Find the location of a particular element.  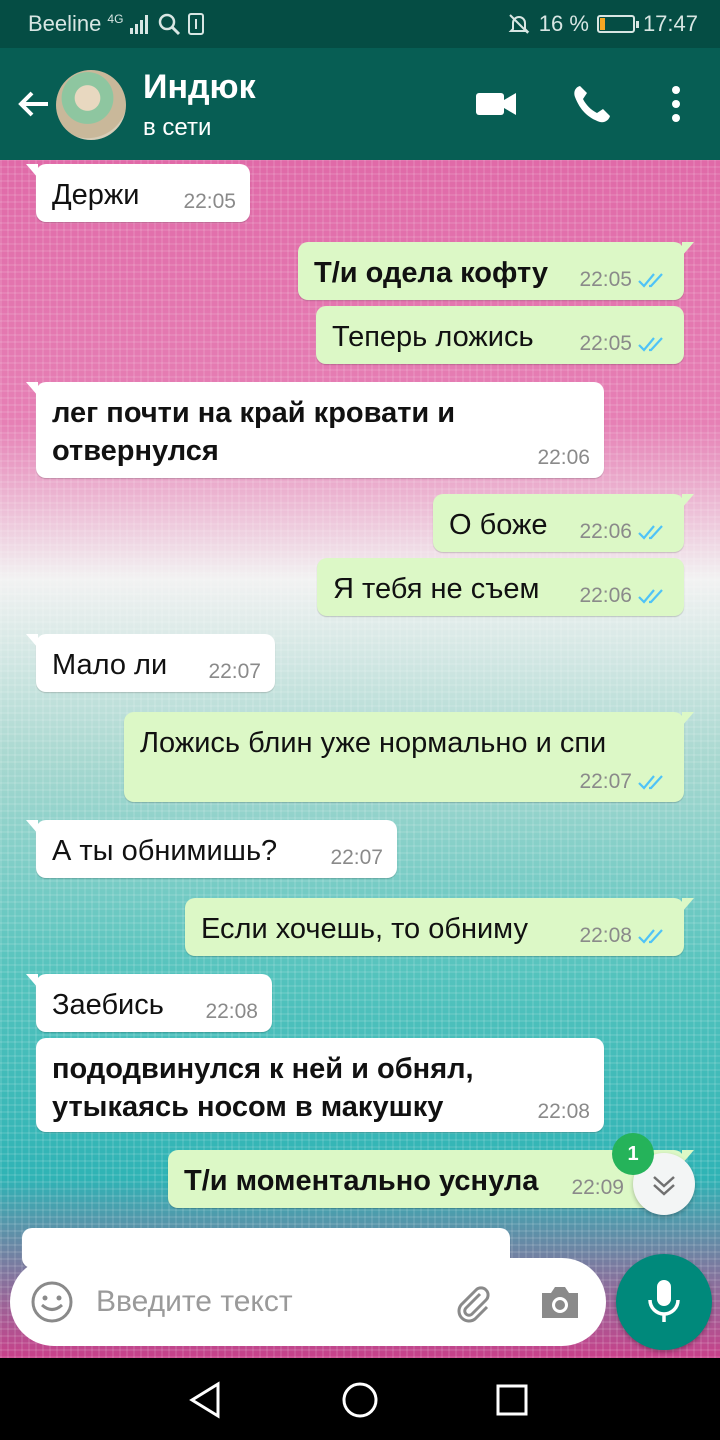

message-bubble: Я тебя не съем 22:06 is located at coordinates (500, 587).